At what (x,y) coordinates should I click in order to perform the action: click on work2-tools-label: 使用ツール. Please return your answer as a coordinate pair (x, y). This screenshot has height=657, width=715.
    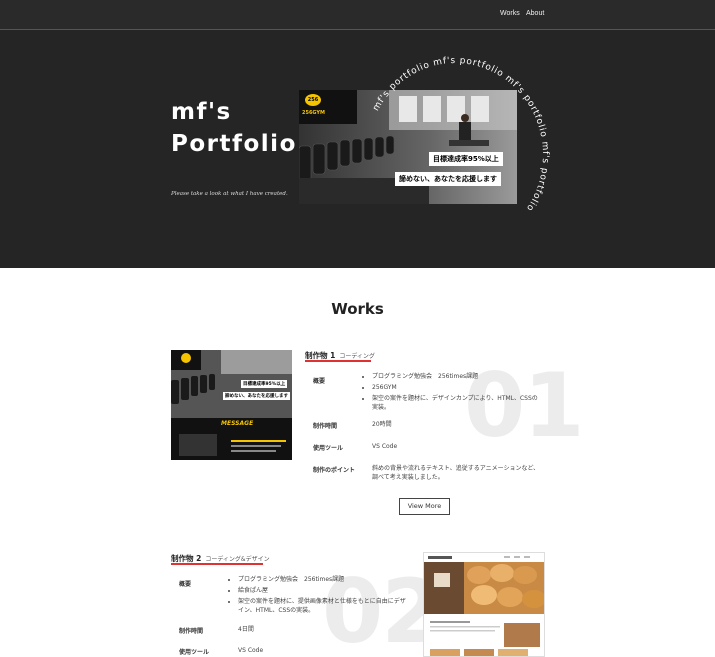
    Looking at the image, I should click on (194, 652).